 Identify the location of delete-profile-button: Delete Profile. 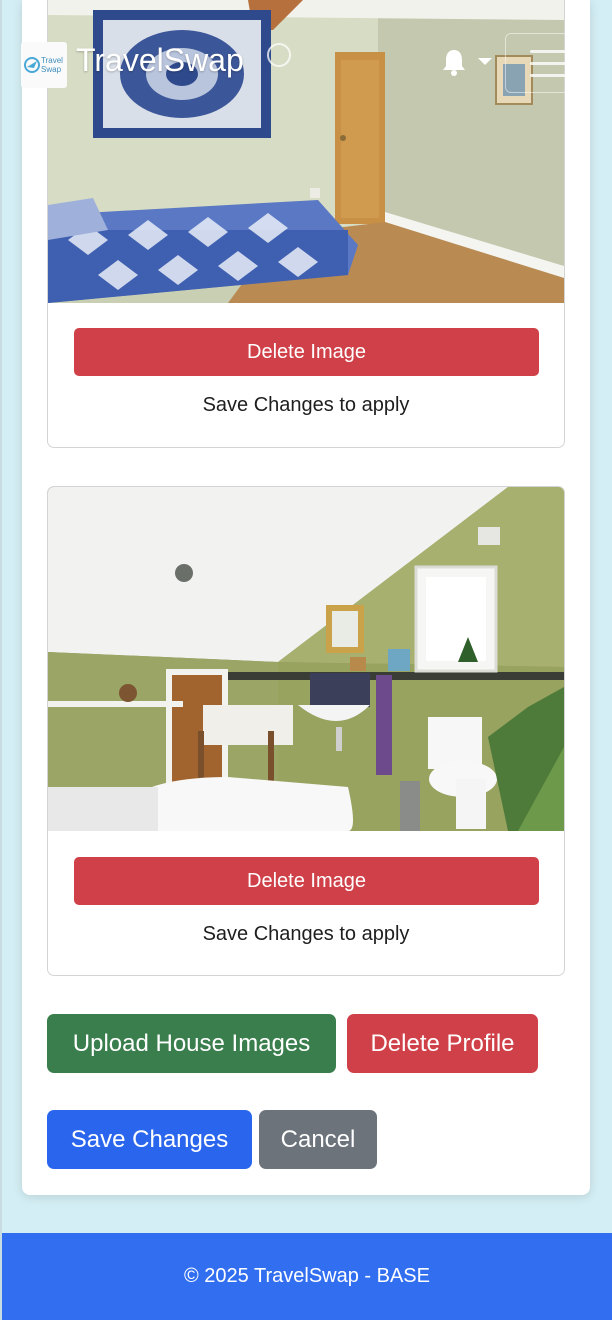
(442, 1043).